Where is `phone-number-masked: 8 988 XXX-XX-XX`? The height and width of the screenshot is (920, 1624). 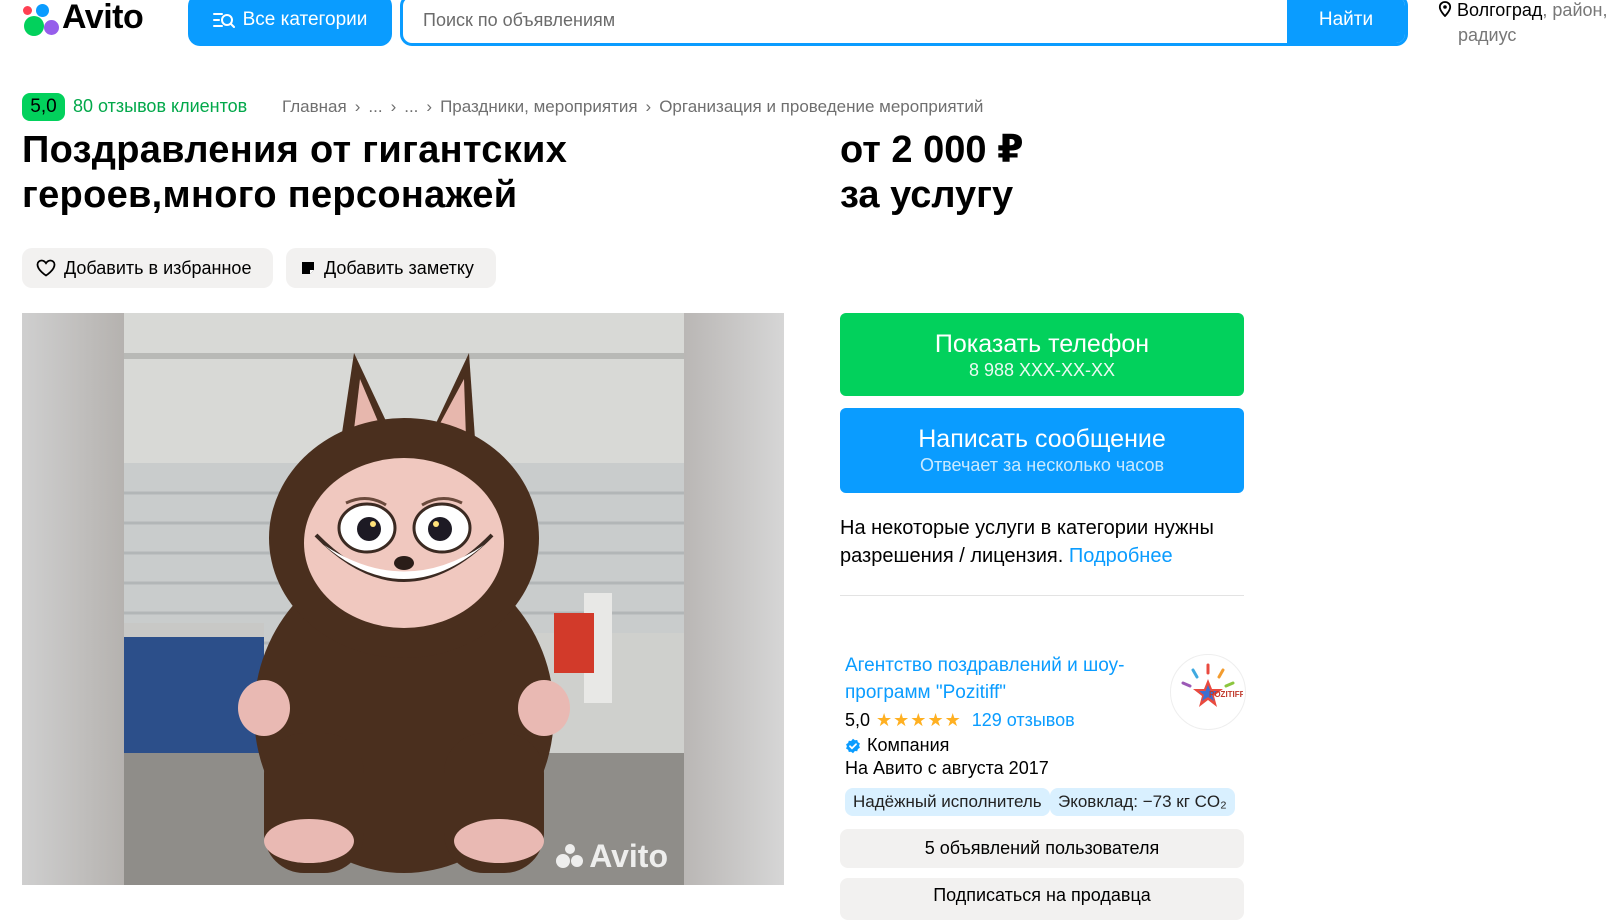
phone-number-masked: 8 988 XXX-XX-XX is located at coordinates (1042, 370).